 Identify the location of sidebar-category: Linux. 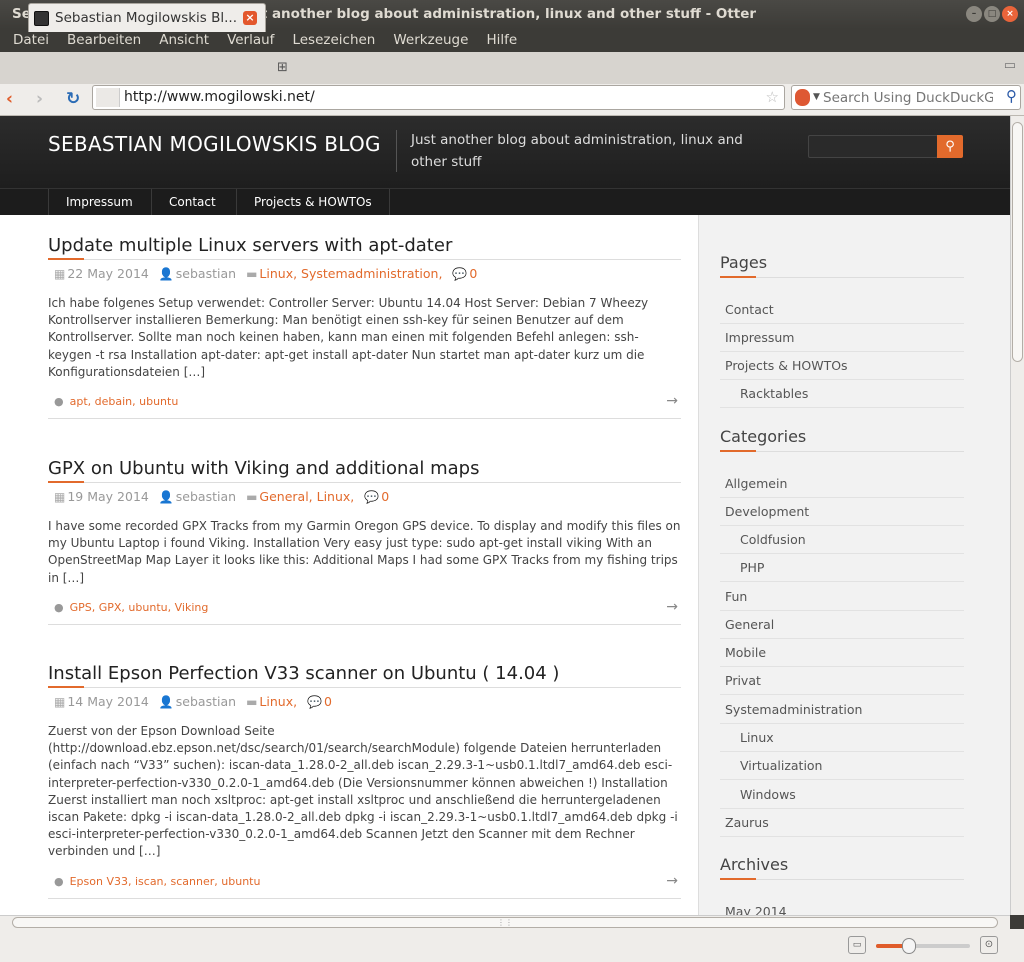
(842, 738).